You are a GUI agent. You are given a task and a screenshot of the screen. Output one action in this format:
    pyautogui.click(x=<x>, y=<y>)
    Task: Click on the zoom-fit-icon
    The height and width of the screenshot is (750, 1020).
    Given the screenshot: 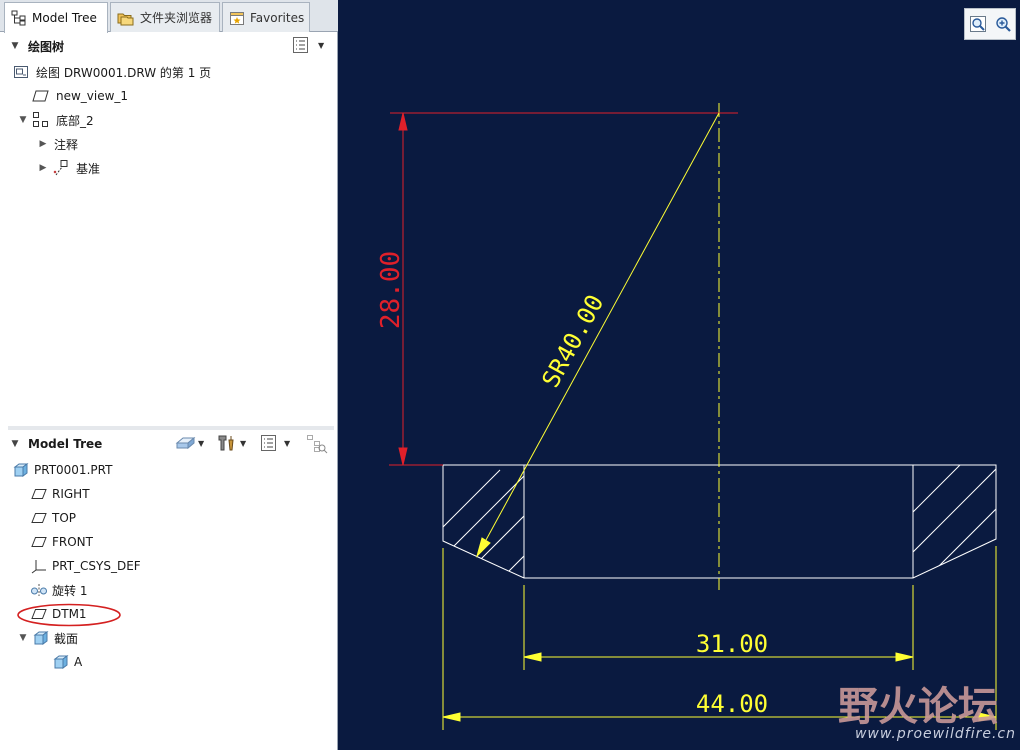 What is the action you would take?
    pyautogui.click(x=978, y=24)
    